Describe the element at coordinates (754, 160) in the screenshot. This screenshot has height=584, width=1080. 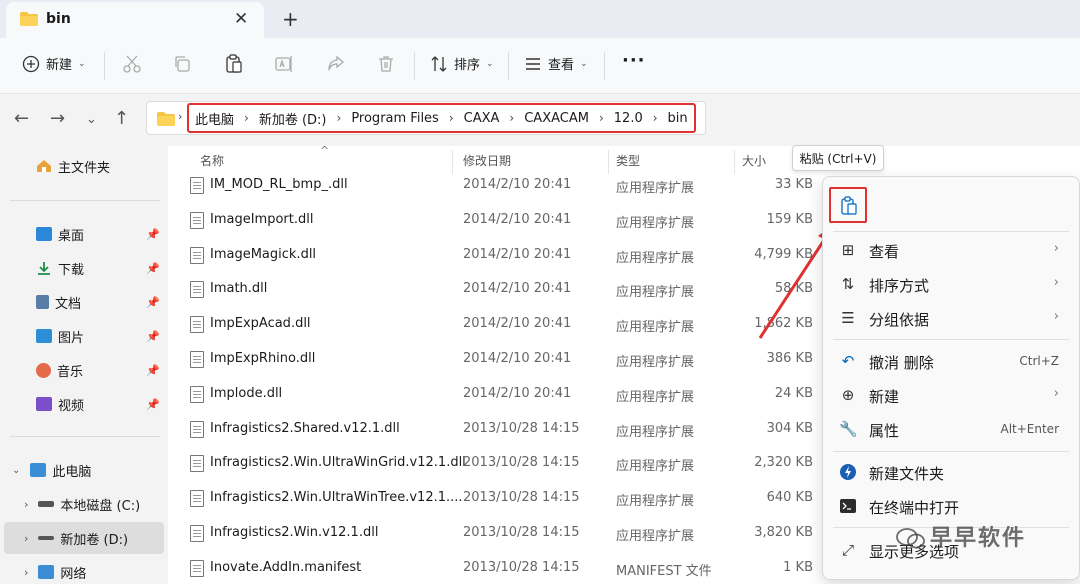
I see `column-header-size: 大小` at that location.